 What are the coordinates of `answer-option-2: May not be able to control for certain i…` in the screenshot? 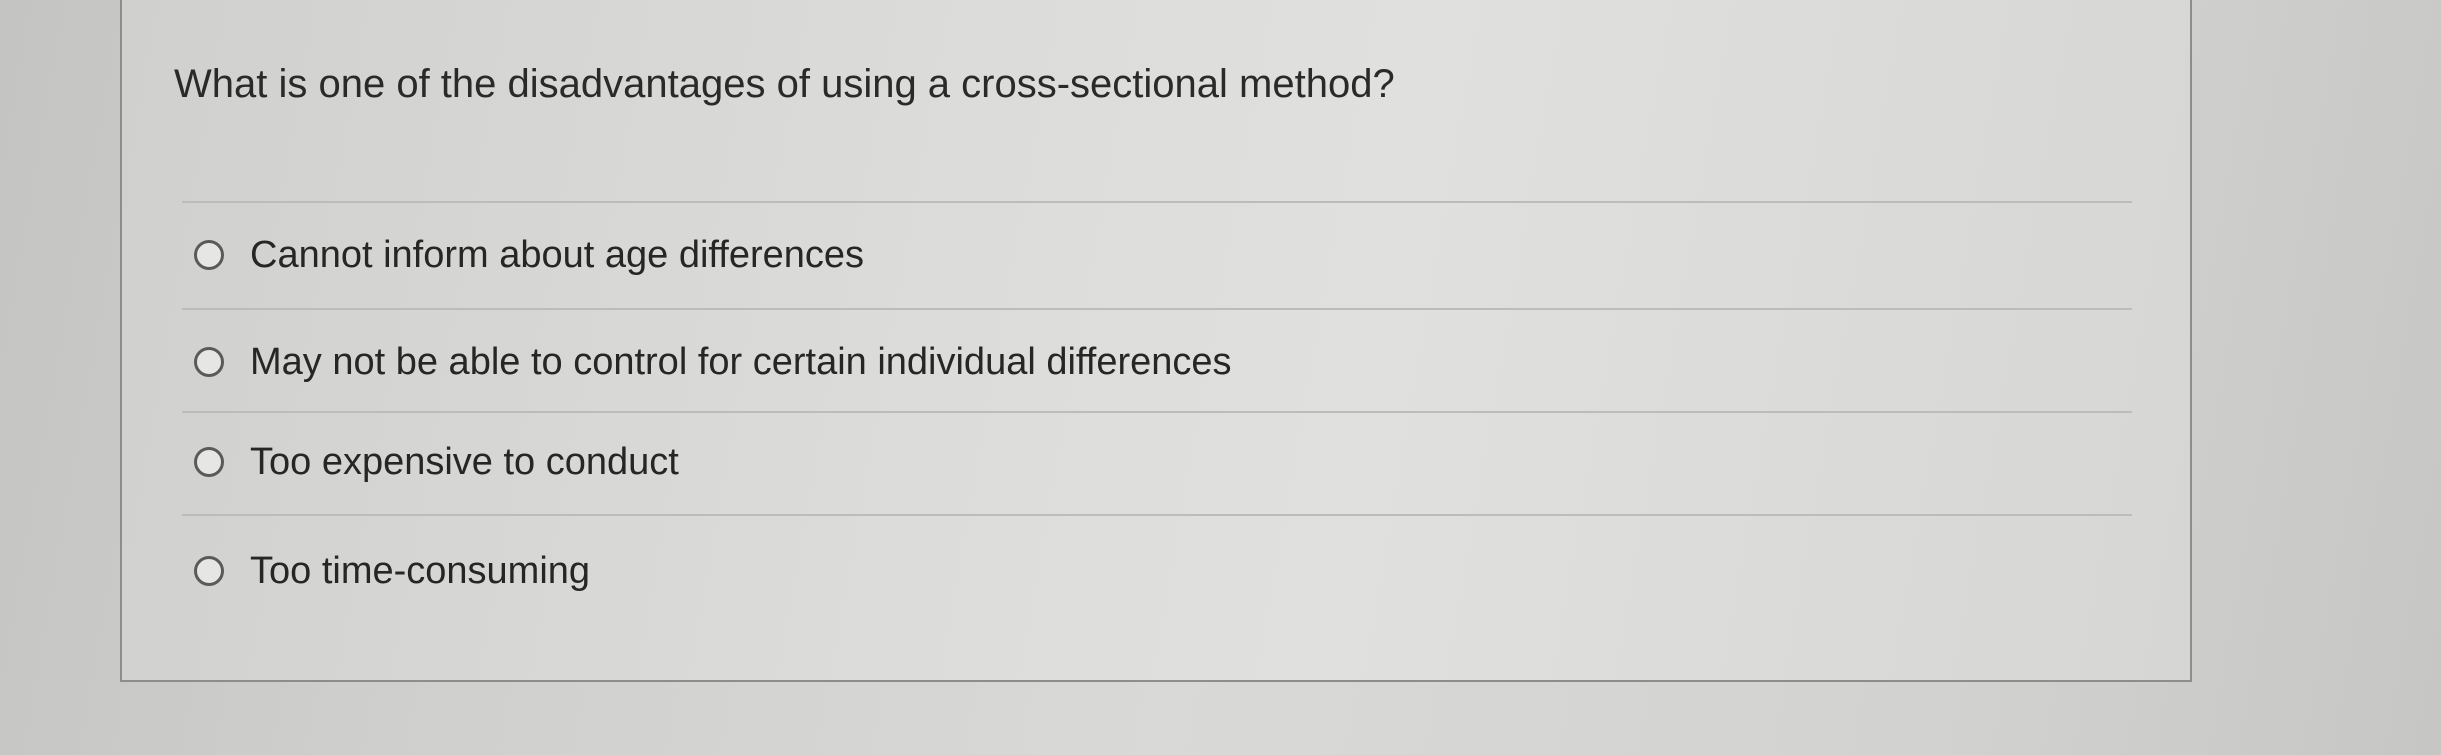 It's located at (713, 362).